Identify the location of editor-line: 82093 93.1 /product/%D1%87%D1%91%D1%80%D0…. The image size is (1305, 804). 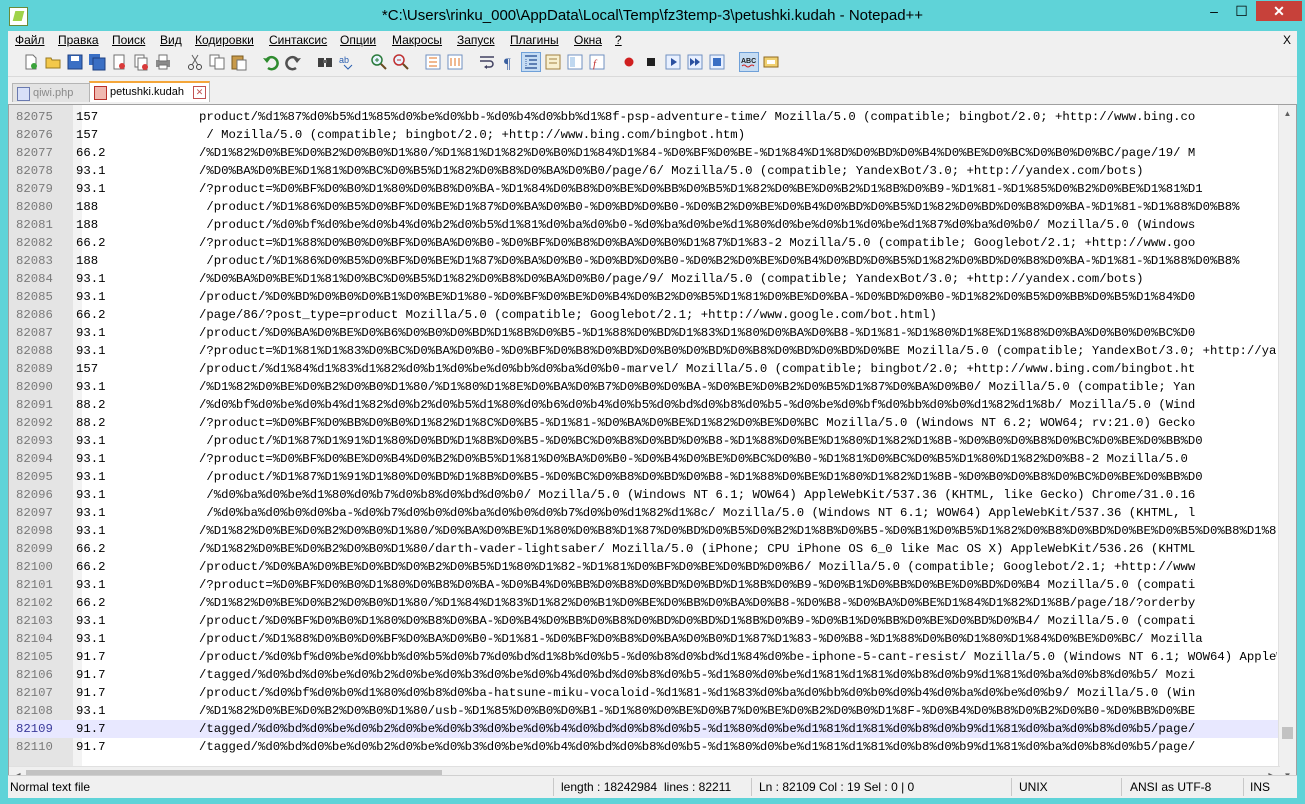
(644, 441).